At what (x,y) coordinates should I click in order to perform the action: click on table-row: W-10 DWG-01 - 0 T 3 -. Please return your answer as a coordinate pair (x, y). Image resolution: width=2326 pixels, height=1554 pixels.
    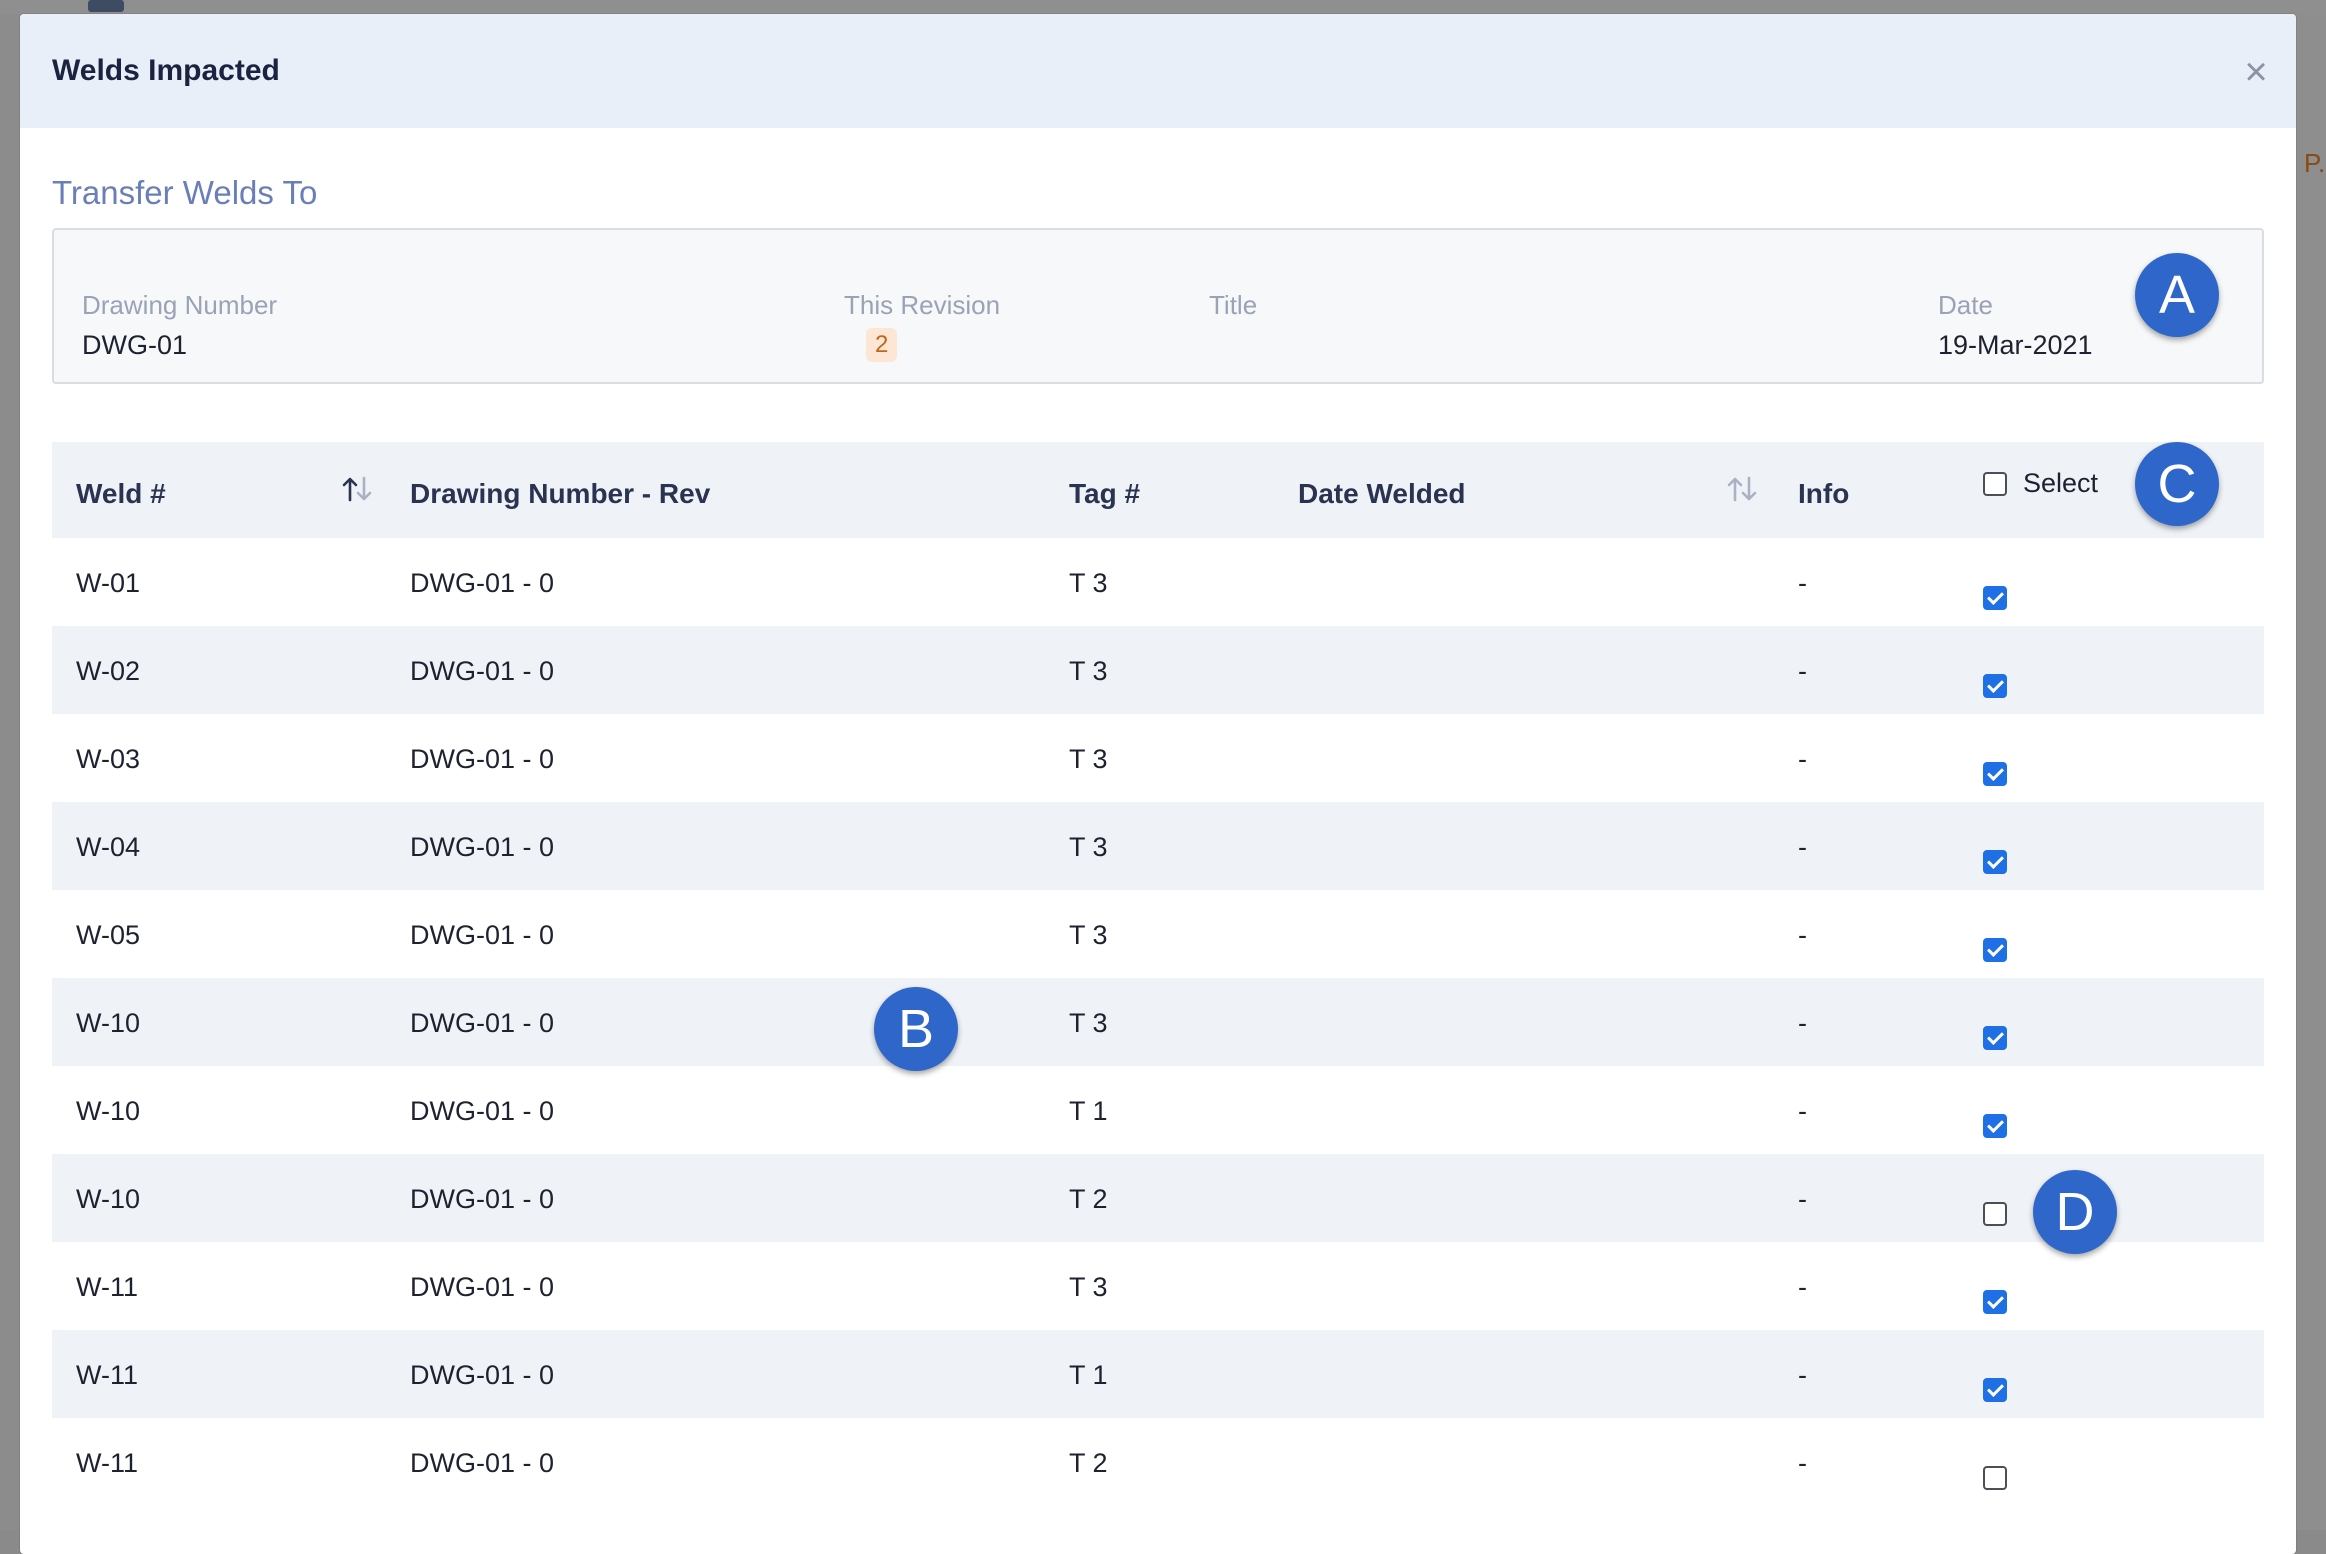
    Looking at the image, I should click on (1158, 1022).